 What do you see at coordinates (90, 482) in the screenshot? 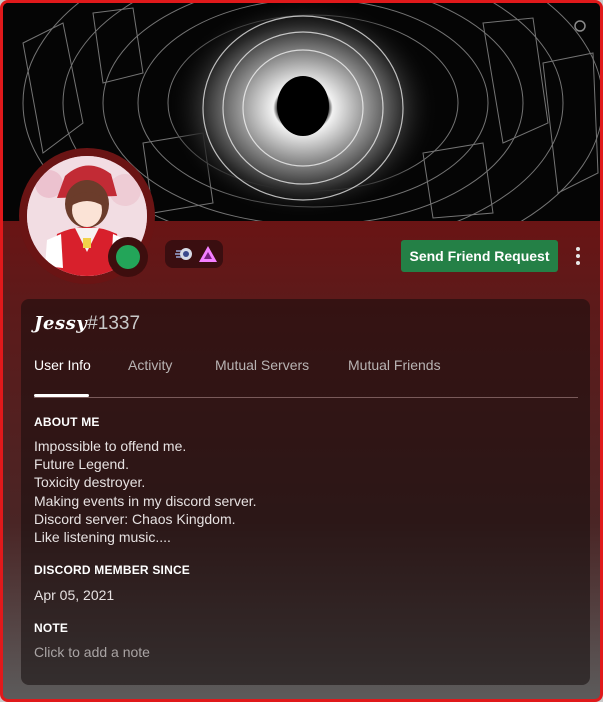
I see `about-line: Toxicity destroyer.` at bounding box center [90, 482].